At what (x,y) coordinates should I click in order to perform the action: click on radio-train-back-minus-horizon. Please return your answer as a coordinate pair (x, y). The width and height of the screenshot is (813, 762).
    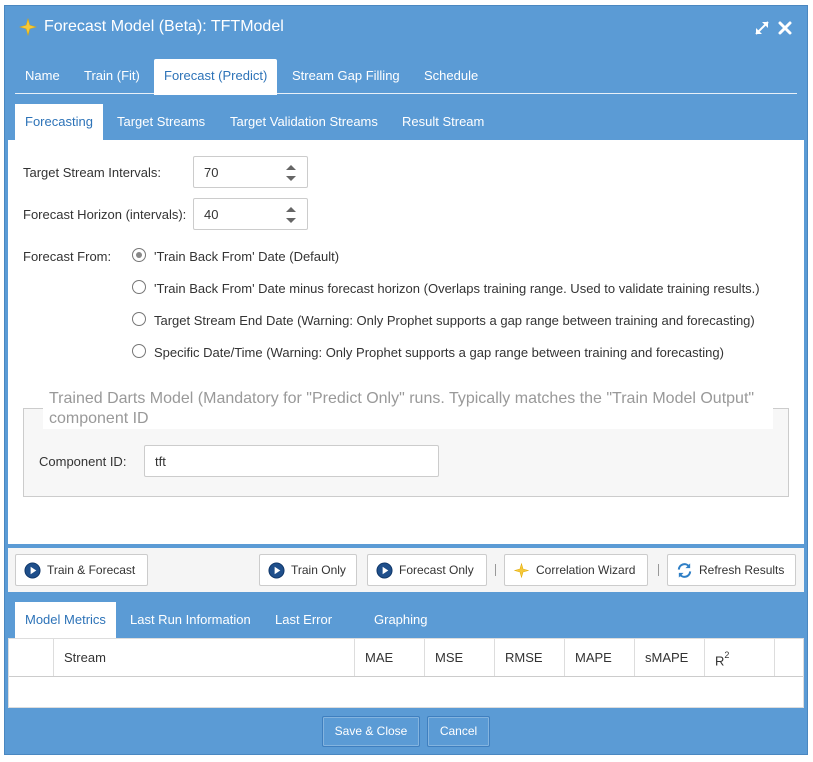
    Looking at the image, I should click on (139, 287).